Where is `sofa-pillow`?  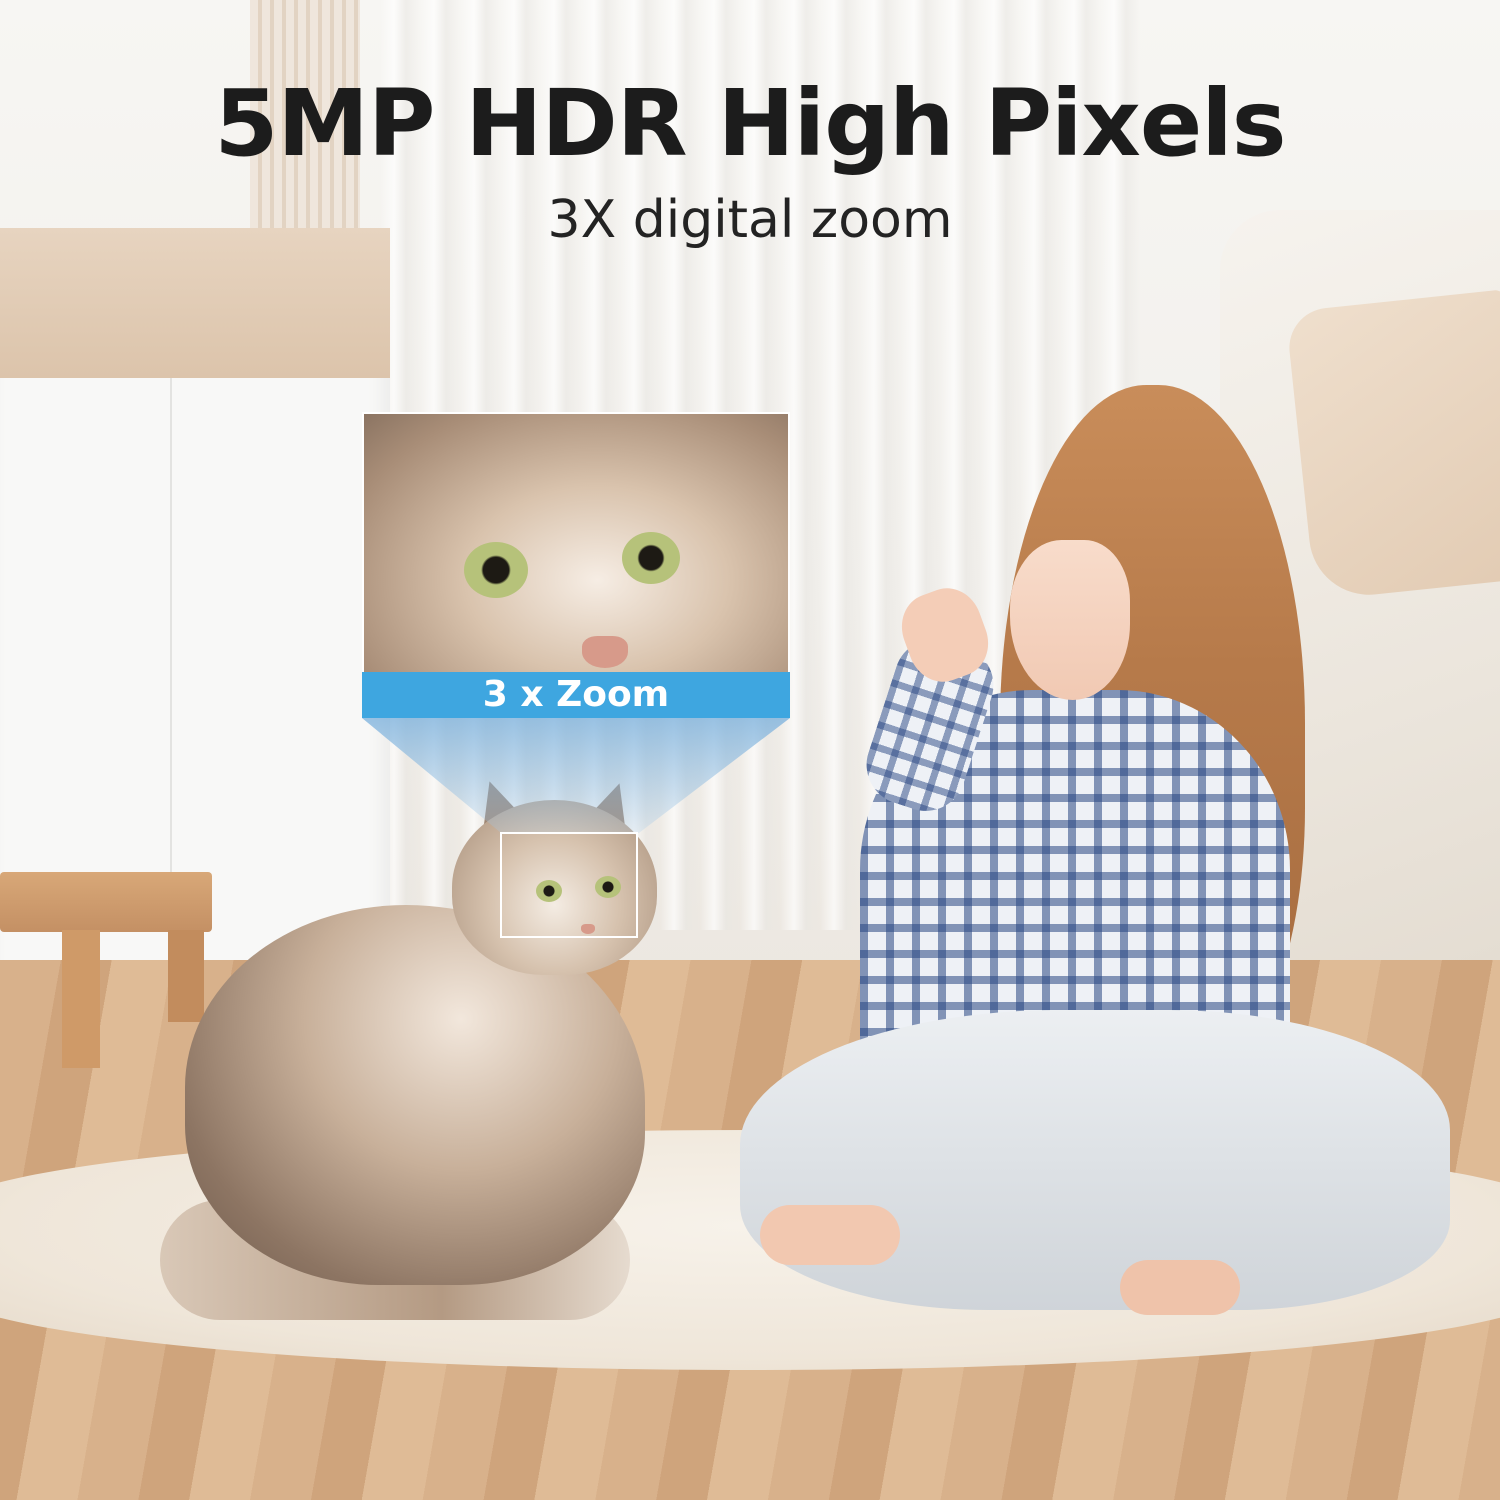 sofa-pillow is located at coordinates (1392, 445).